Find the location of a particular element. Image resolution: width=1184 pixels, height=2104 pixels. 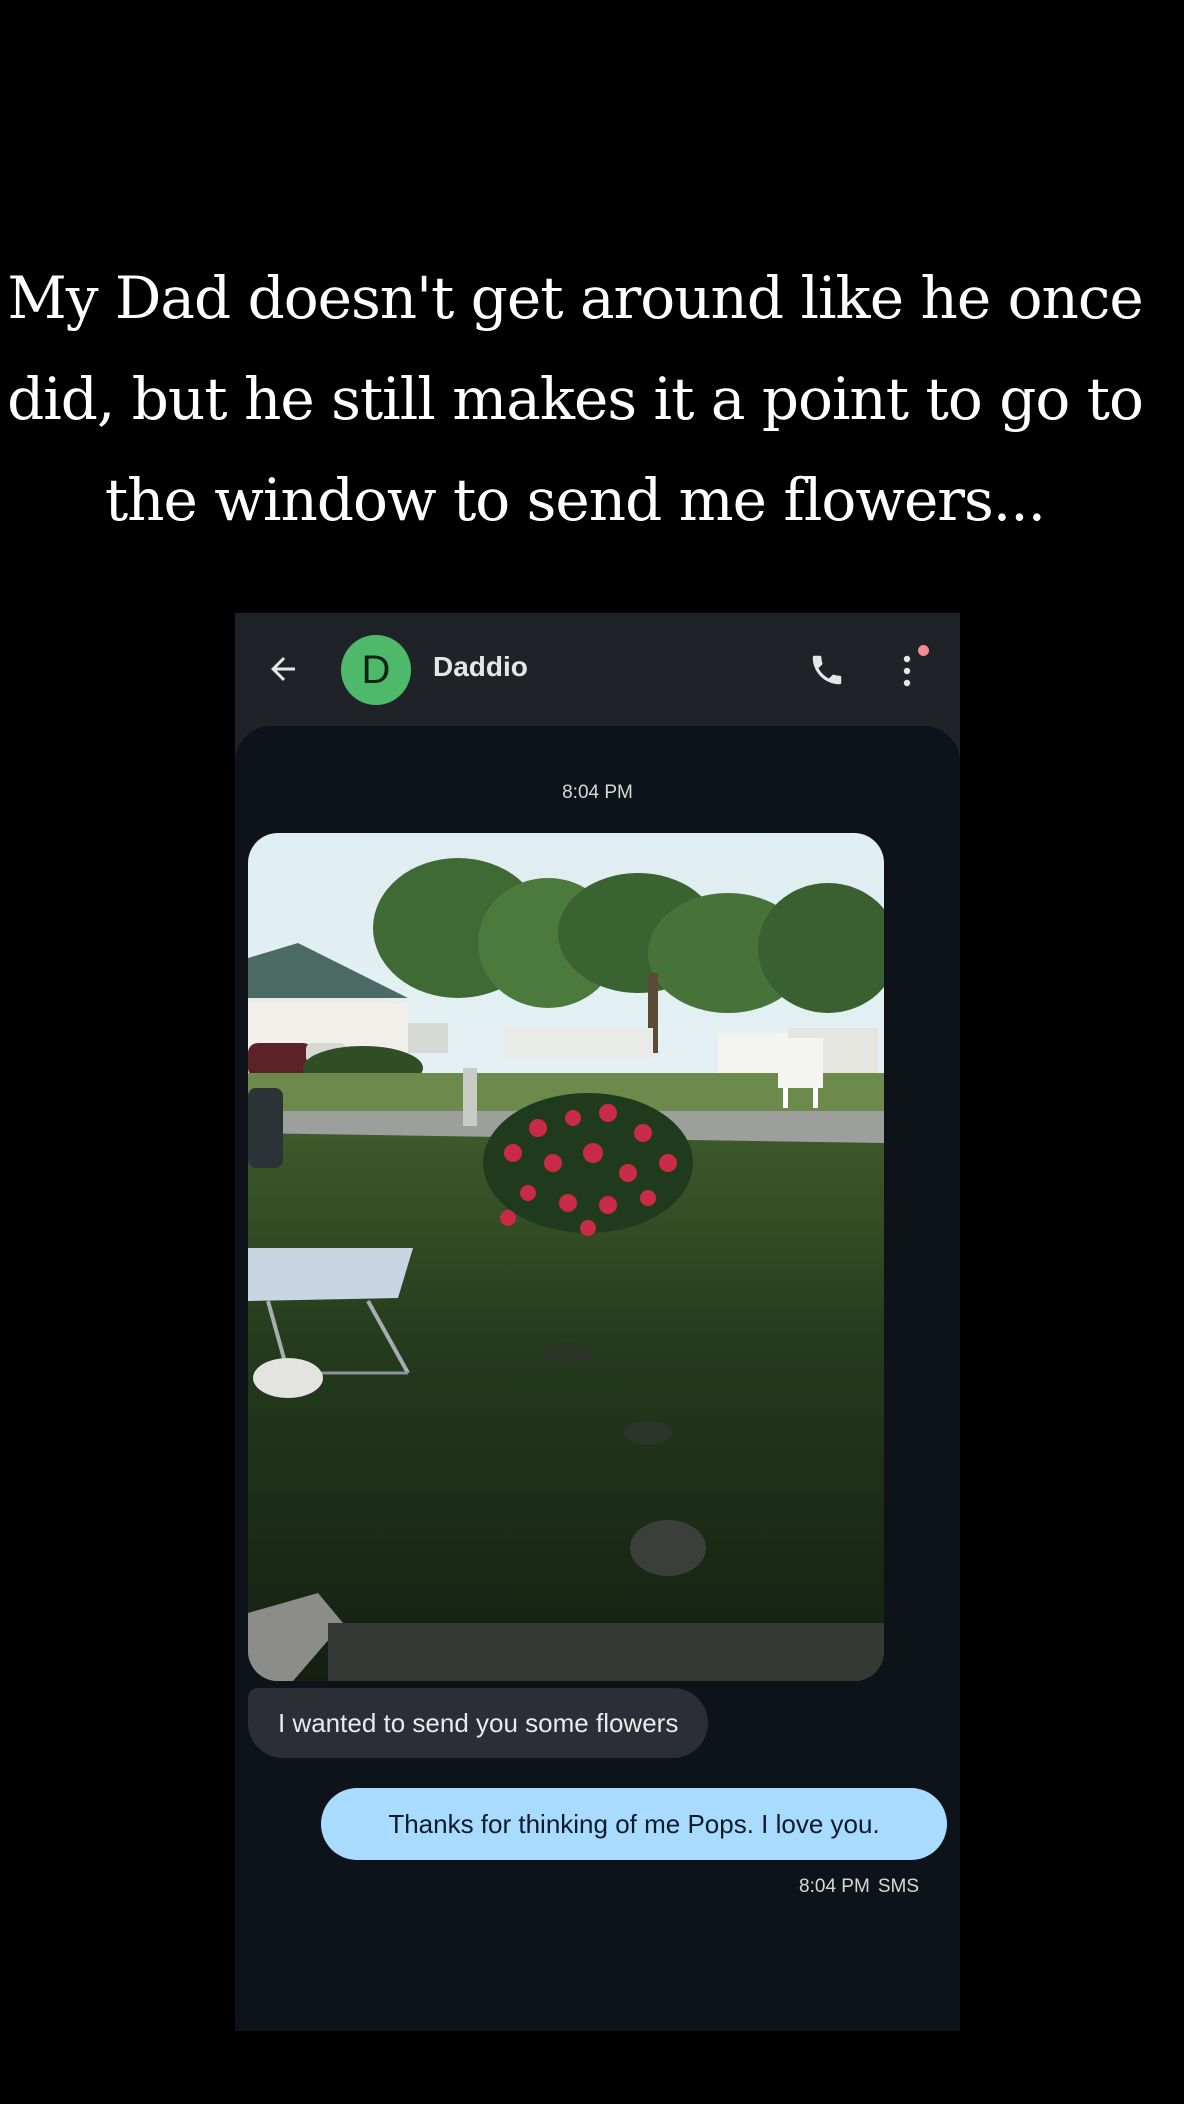

app-bar: D Daddio is located at coordinates (597, 669).